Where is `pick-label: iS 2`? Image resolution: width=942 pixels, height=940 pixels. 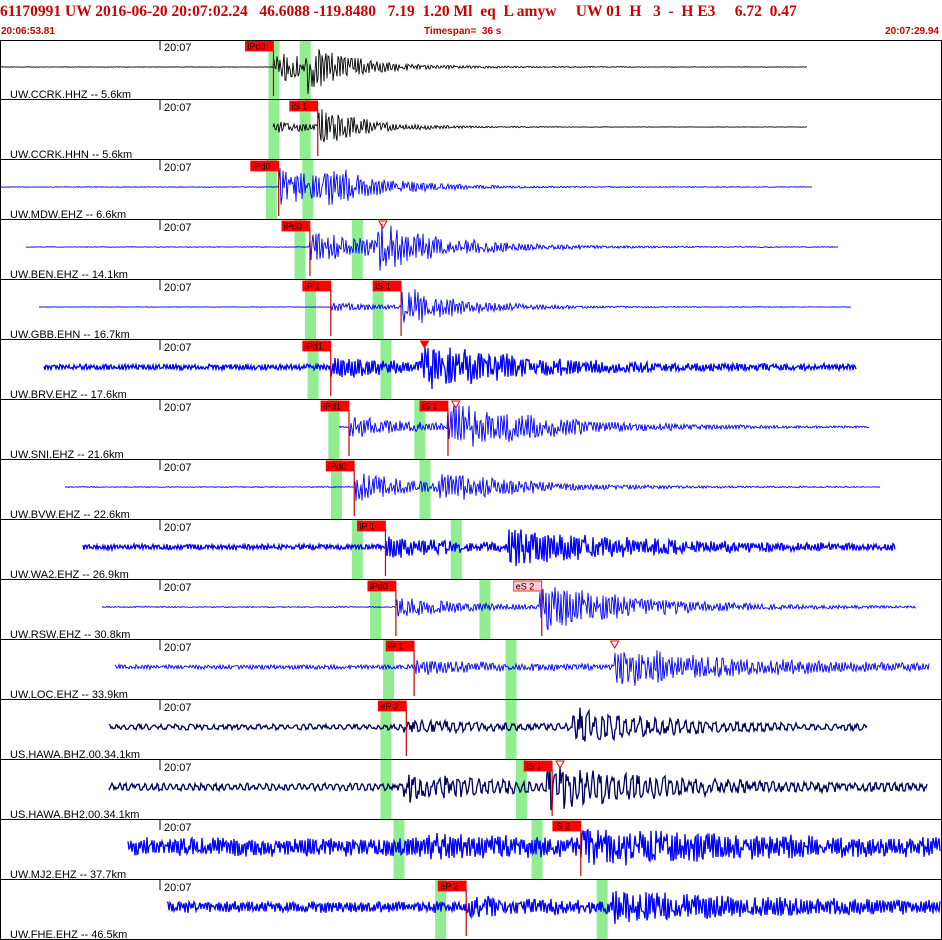
pick-label: iS 2 is located at coordinates (563, 827).